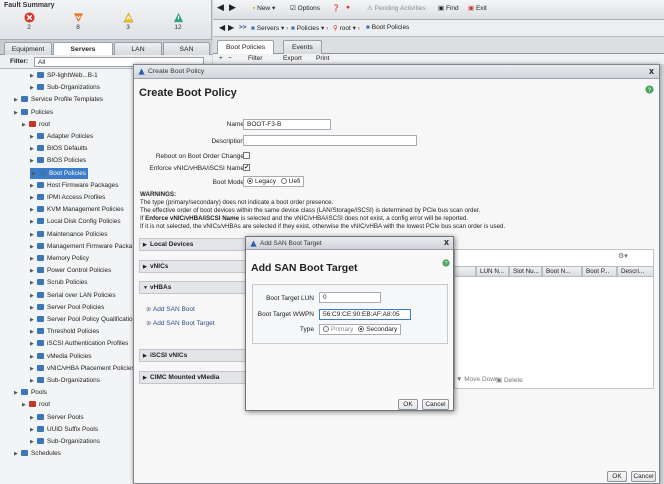 The width and height of the screenshot is (664, 484). What do you see at coordinates (396, 8) in the screenshot?
I see `pending-activities-button: ⚠ Pending Activities` at bounding box center [396, 8].